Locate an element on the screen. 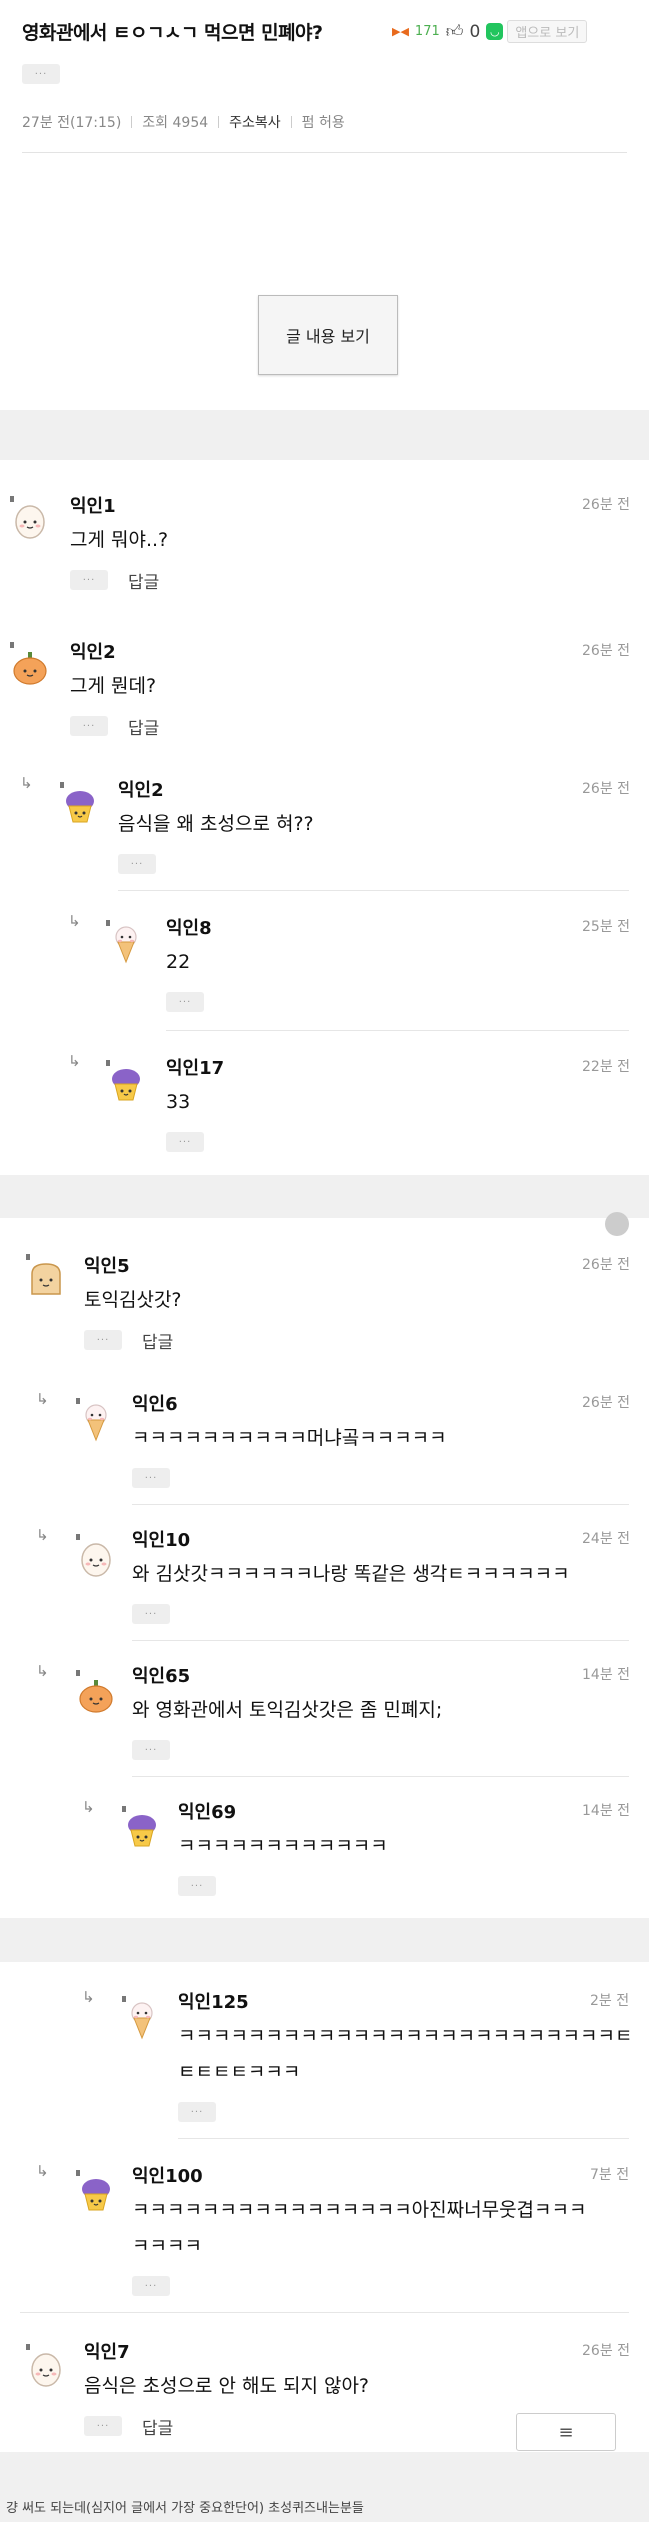 The height and width of the screenshot is (2522, 649). comment-time: 24분 전 is located at coordinates (606, 1539).